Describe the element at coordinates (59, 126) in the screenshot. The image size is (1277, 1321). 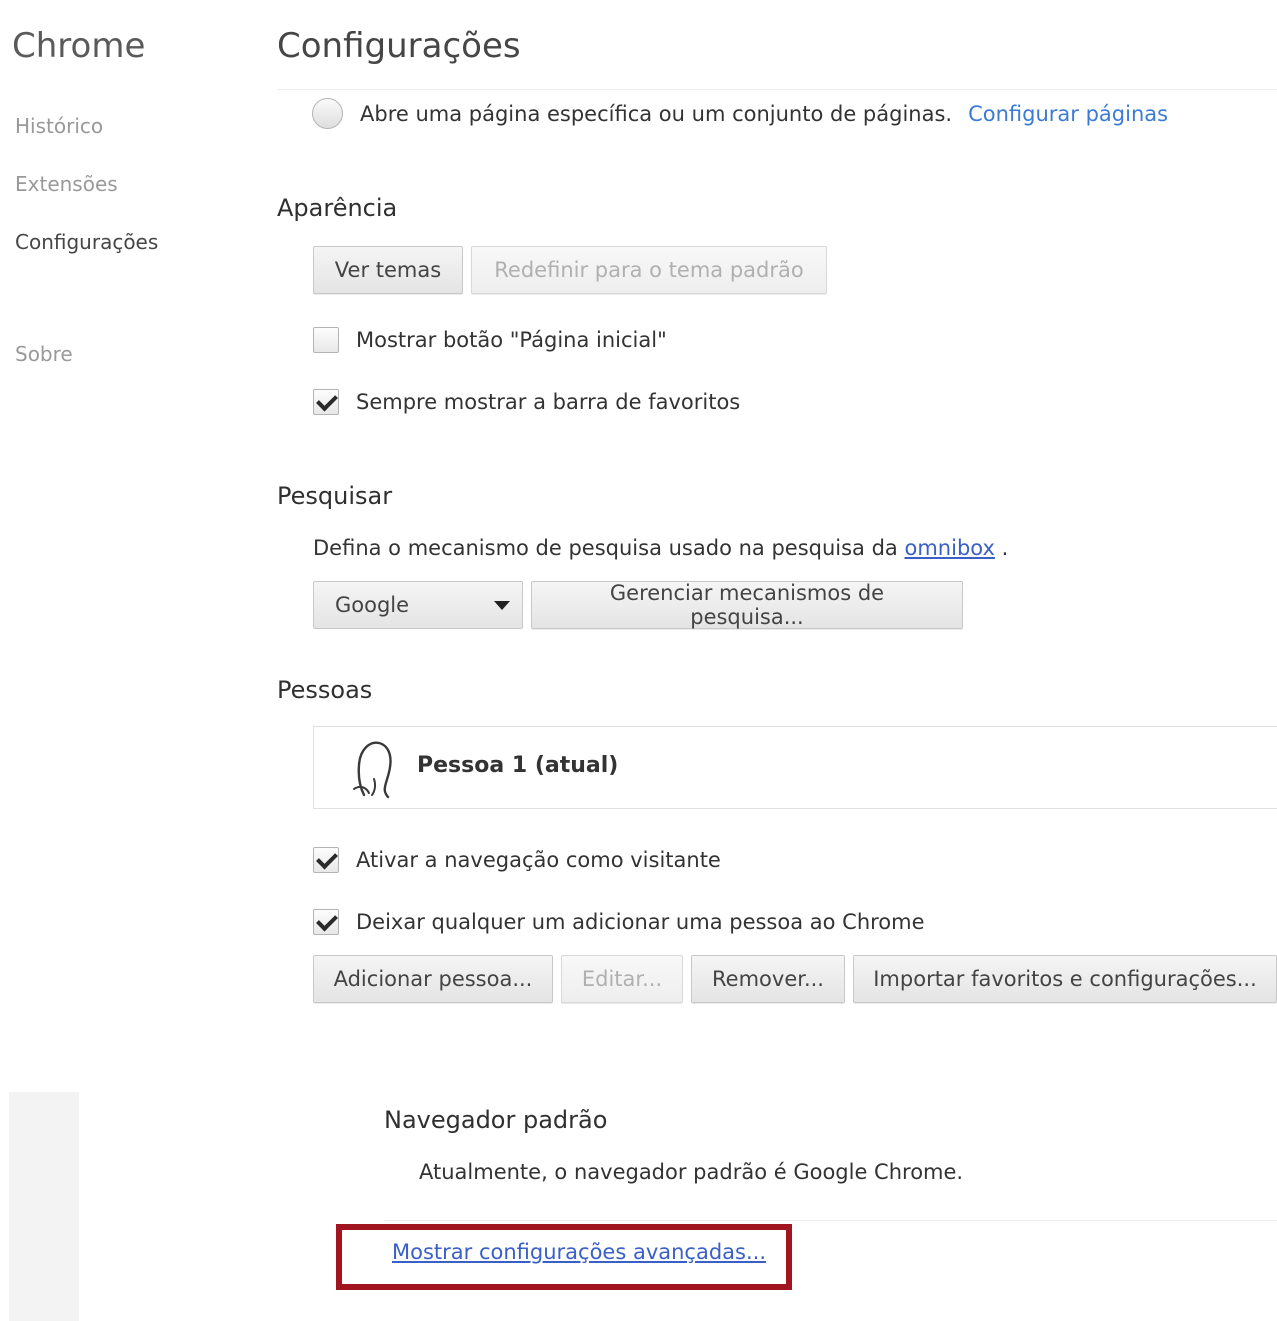
I see `sidebar-item-historico: Histórico` at that location.